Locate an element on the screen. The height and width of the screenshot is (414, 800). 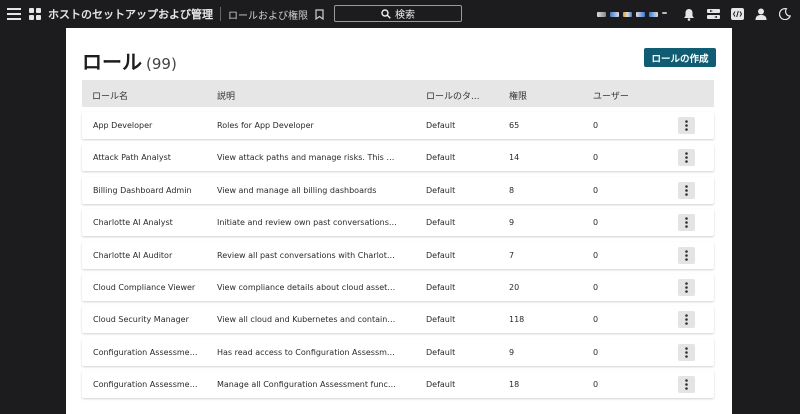
permissions-cell: 118 is located at coordinates (517, 320).